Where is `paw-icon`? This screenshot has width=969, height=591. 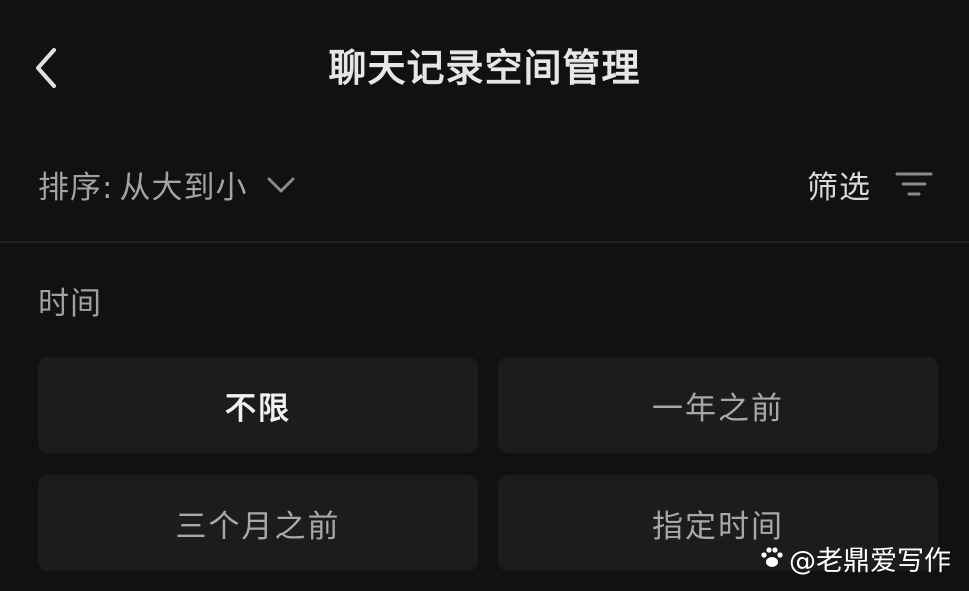
paw-icon is located at coordinates (772, 557).